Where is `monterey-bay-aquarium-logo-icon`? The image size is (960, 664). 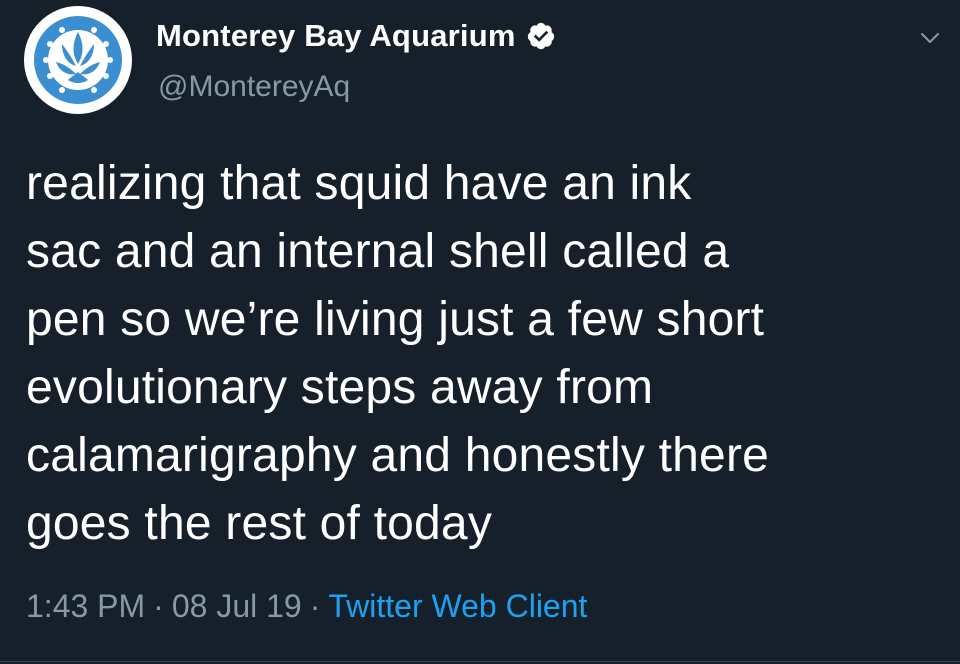 monterey-bay-aquarium-logo-icon is located at coordinates (78, 60).